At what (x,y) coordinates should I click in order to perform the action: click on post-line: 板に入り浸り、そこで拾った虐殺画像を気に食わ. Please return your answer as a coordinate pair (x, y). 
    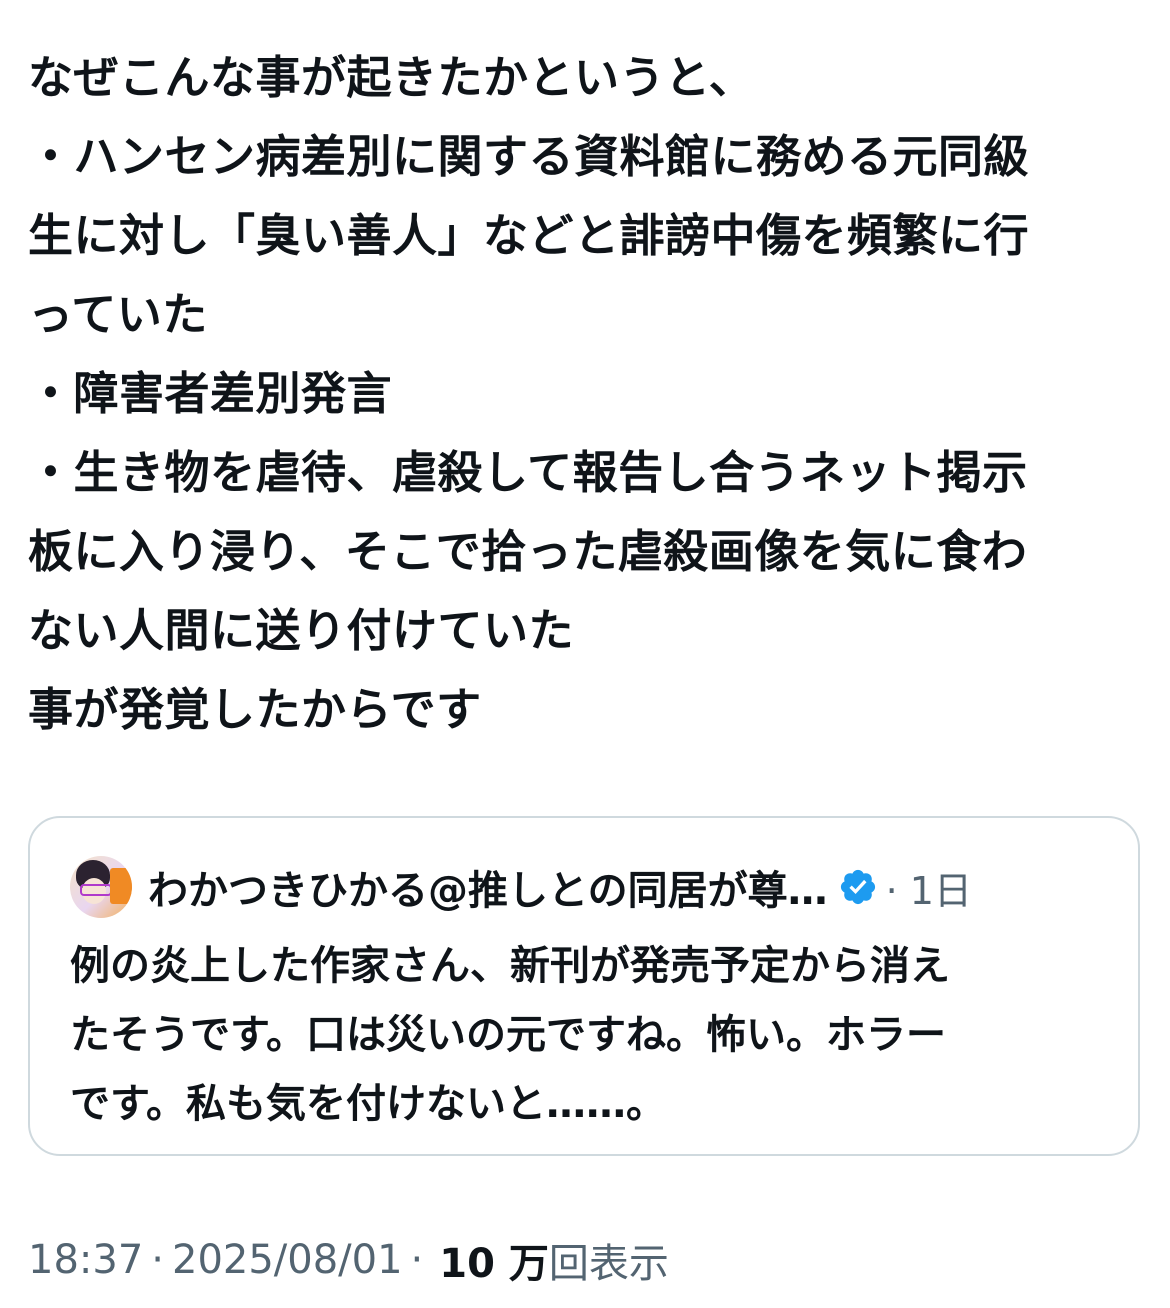
    Looking at the image, I should click on (528, 551).